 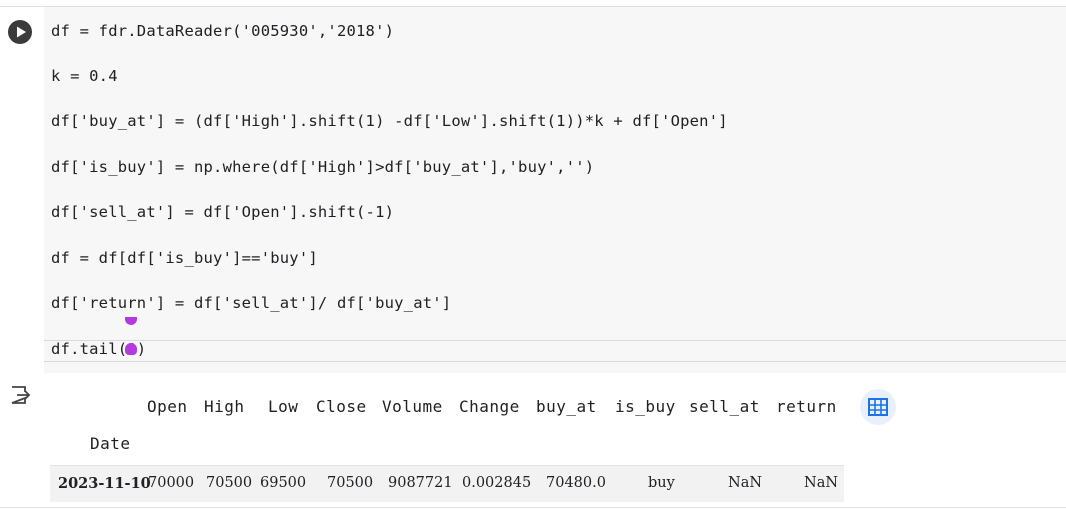 I want to click on output-redirect-button, so click(x=20, y=395).